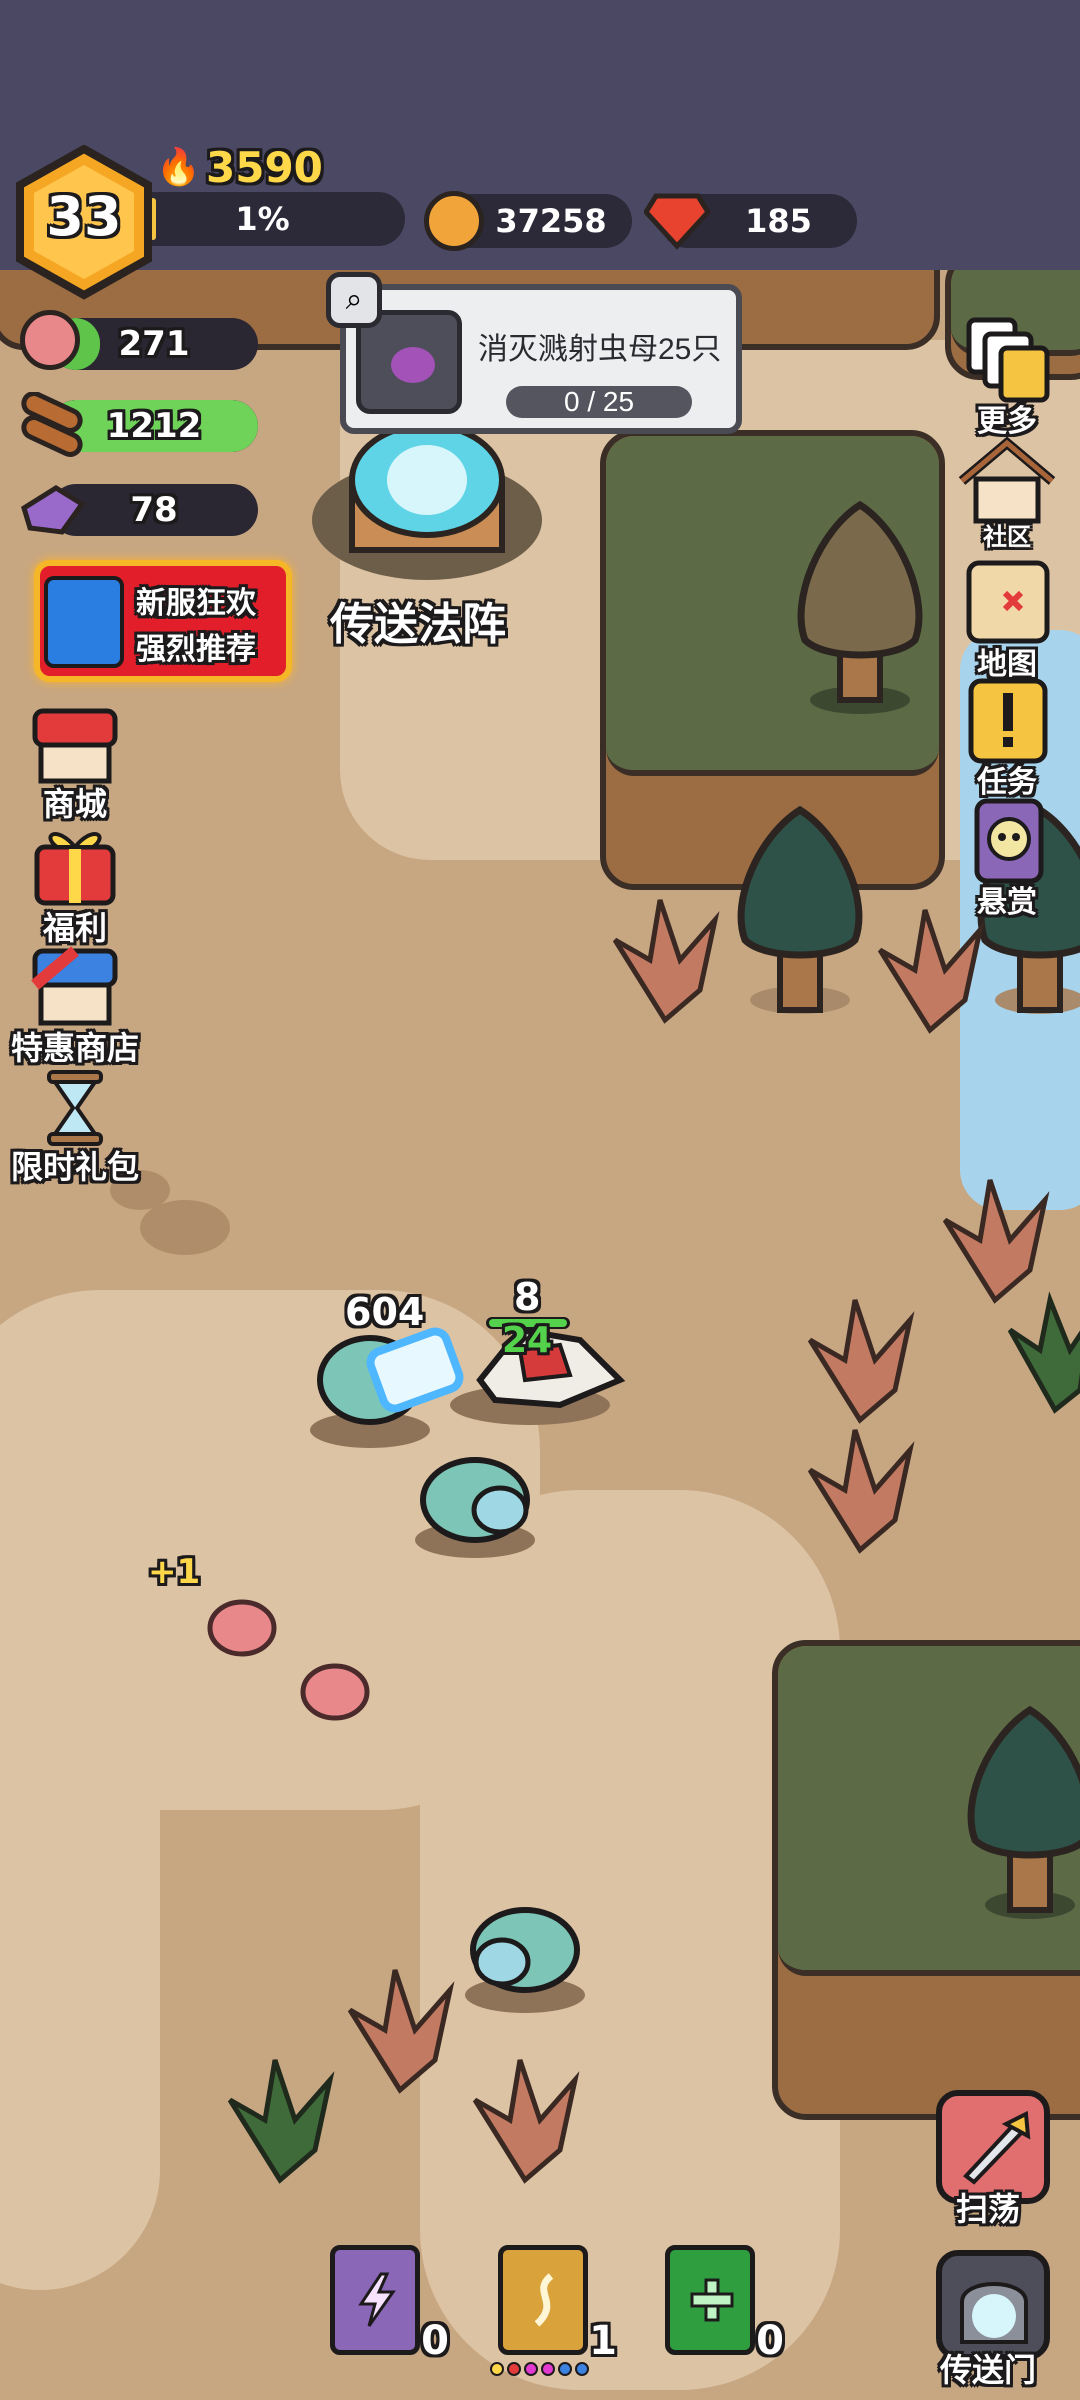 The image size is (1080, 2400). What do you see at coordinates (196, 649) in the screenshot?
I see `promo-line2: 强烈推荐` at bounding box center [196, 649].